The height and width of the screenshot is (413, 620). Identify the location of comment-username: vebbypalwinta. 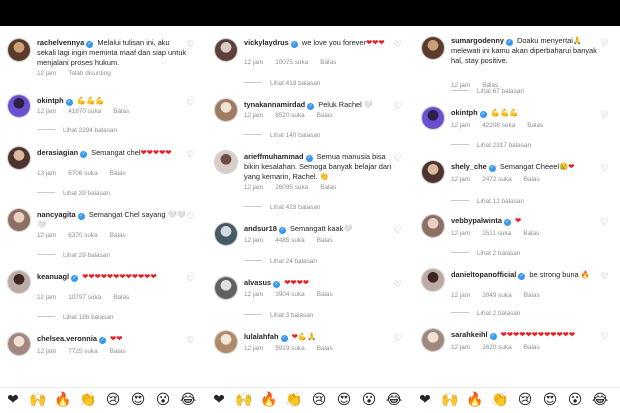
(476, 220).